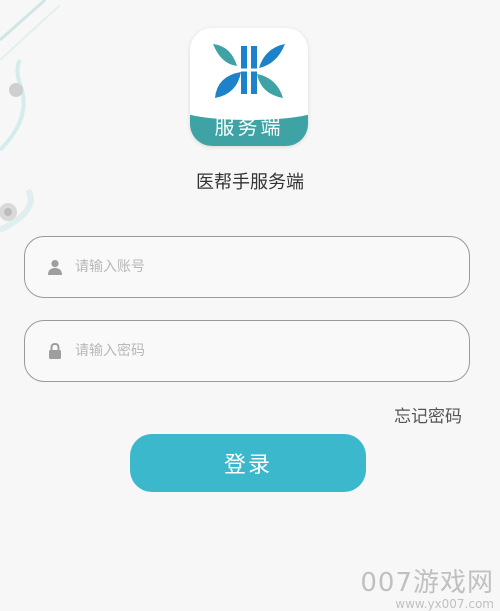  I want to click on app-logo: 服务端, so click(249, 87).